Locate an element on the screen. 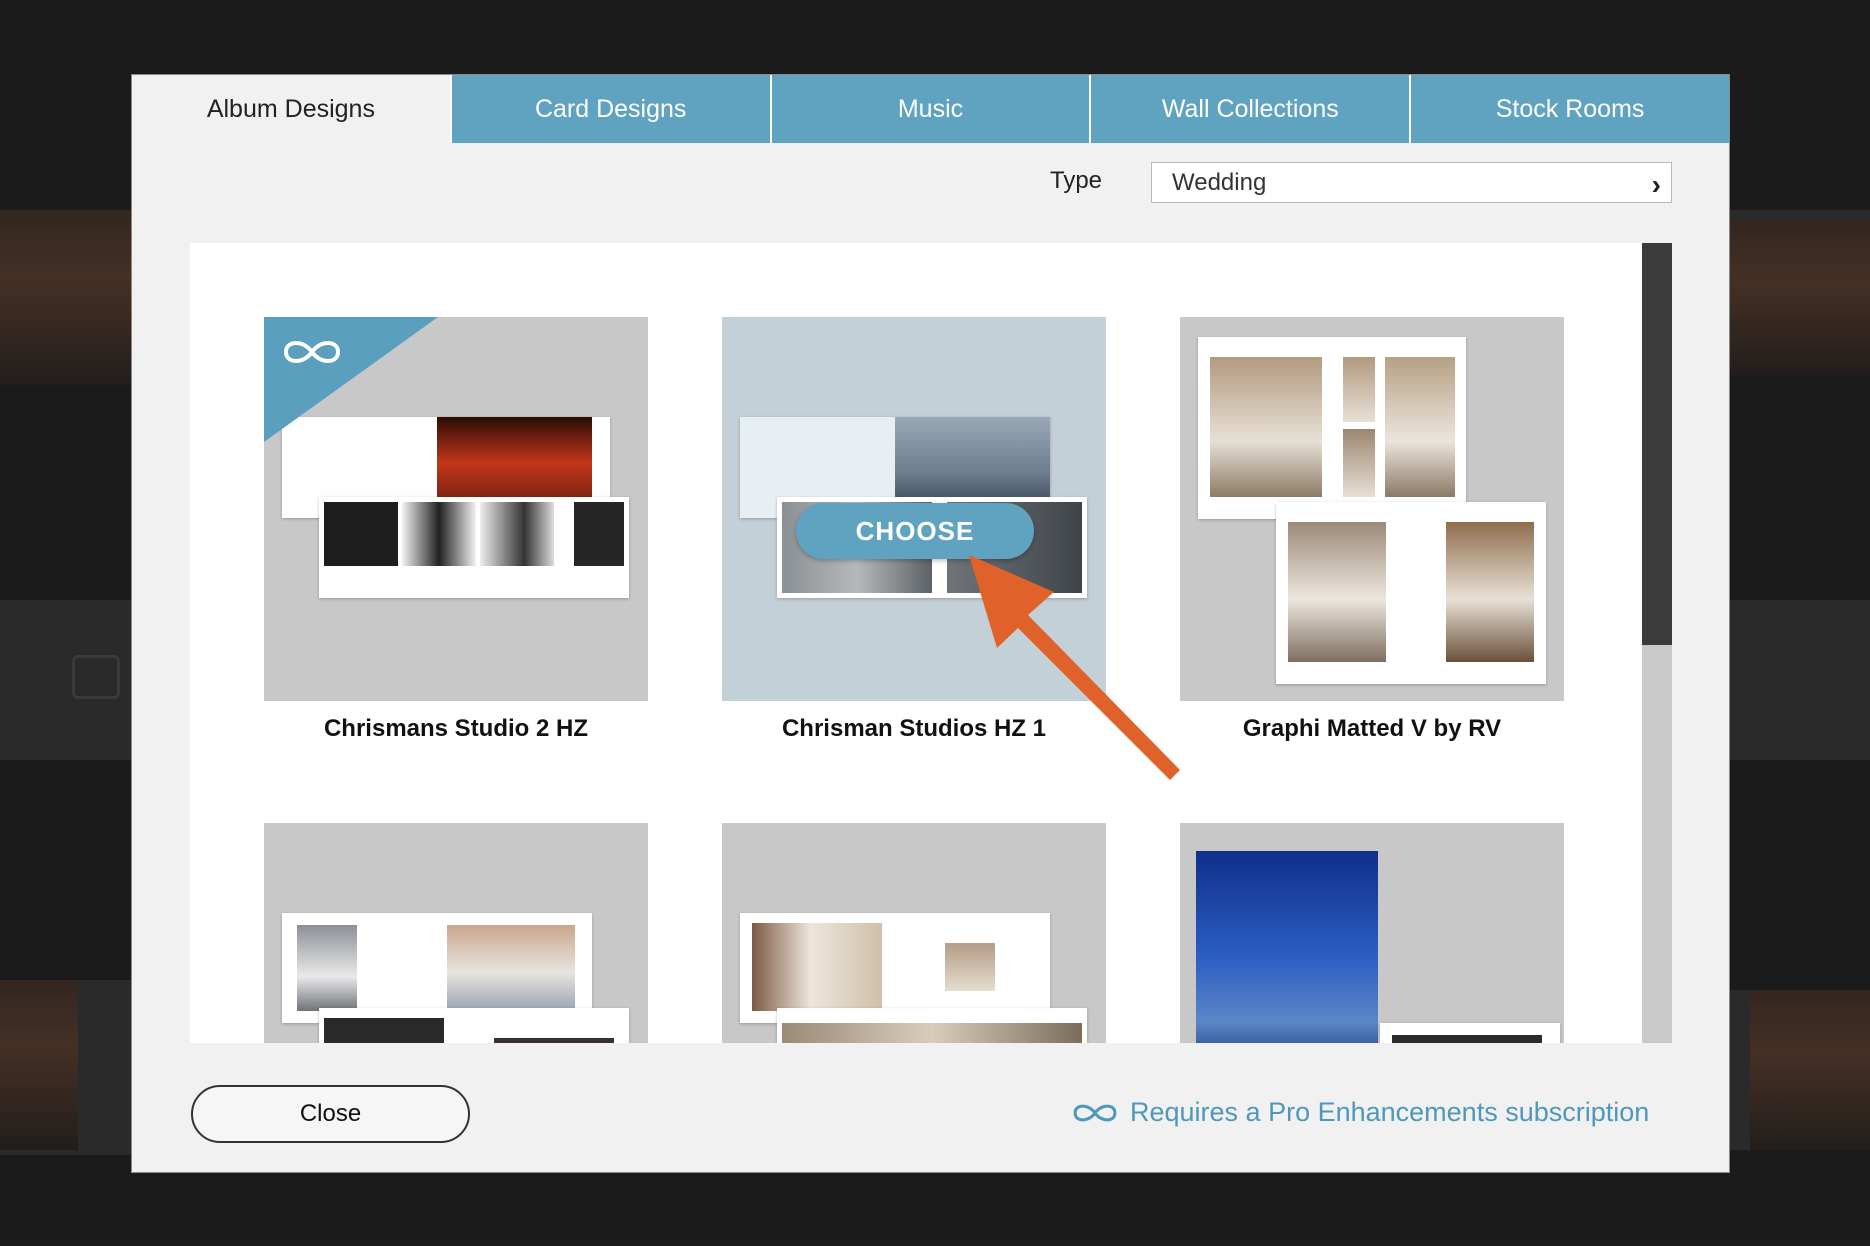  design-card: Chrismans Studio 2 HZ is located at coordinates (456, 530).